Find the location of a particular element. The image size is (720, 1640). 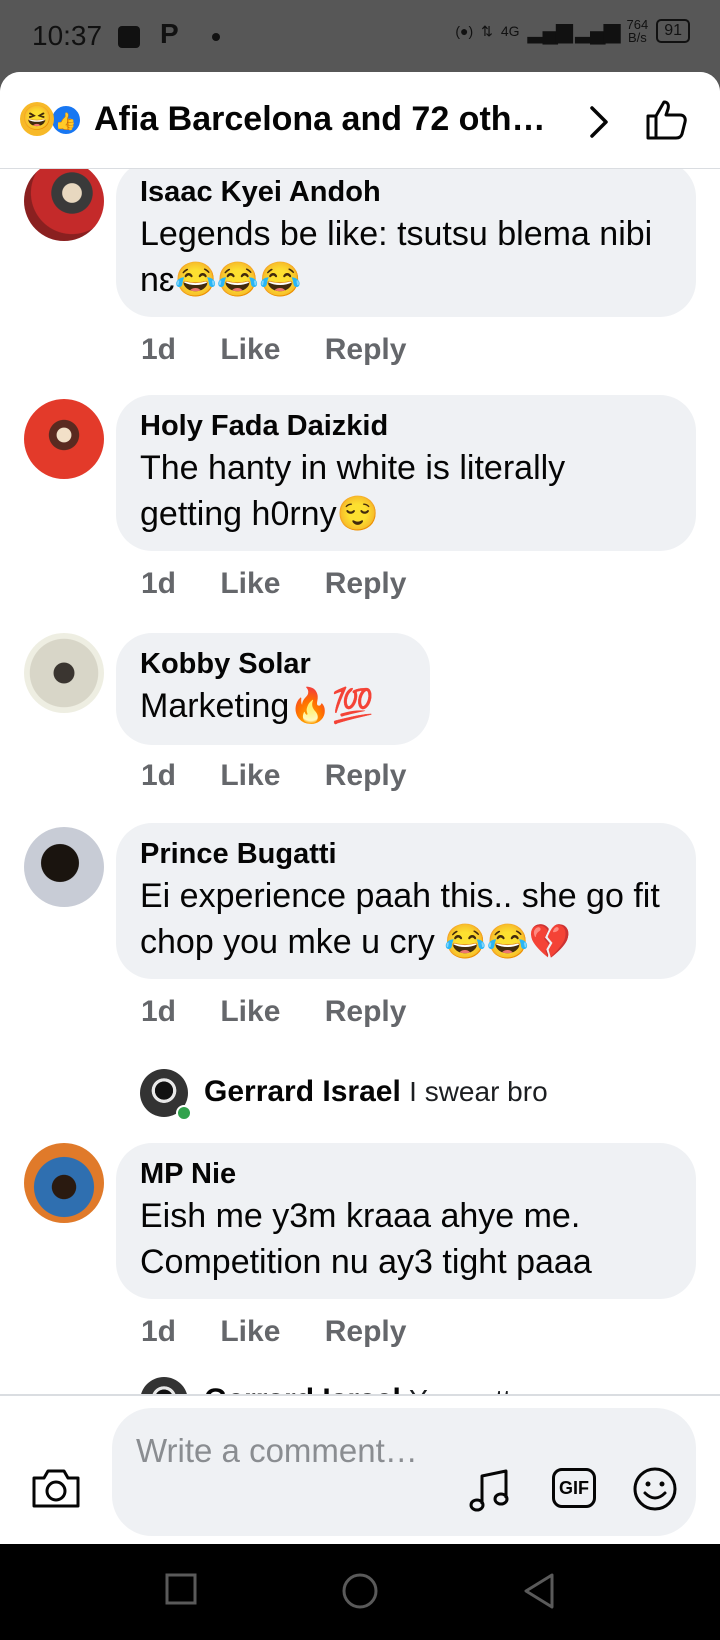

network-speed: 764 B/s is located at coordinates (637, 31).